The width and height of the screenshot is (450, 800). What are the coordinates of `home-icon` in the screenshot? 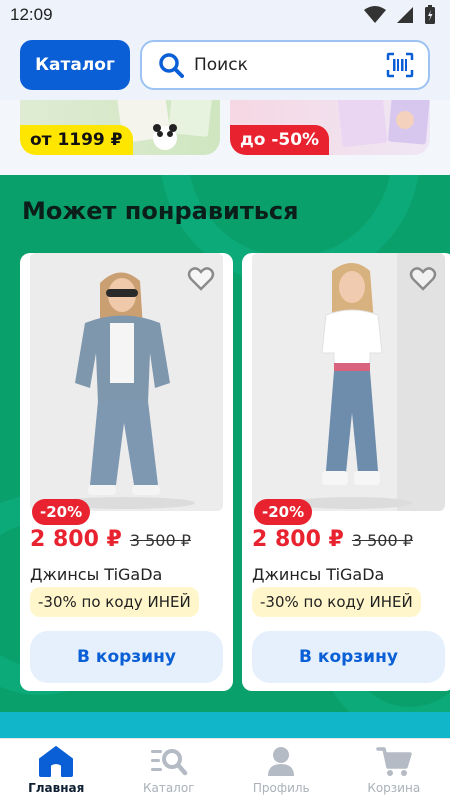 It's located at (56, 761).